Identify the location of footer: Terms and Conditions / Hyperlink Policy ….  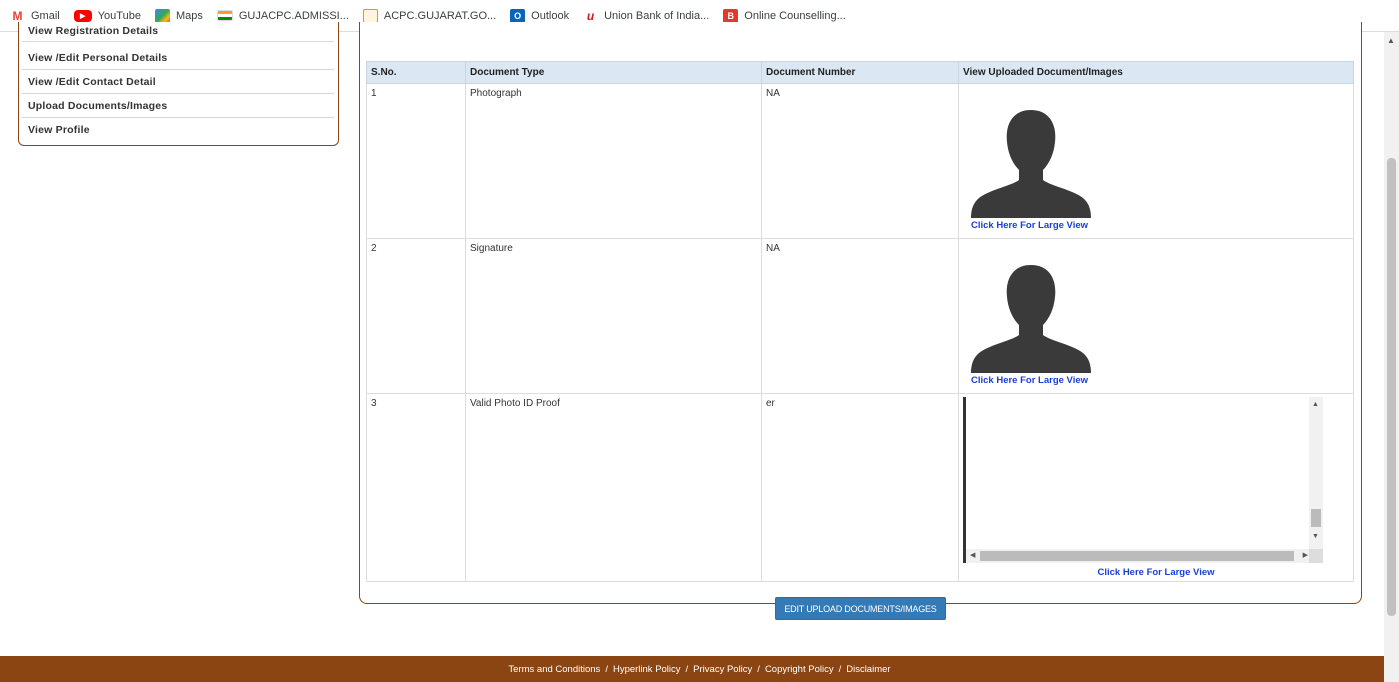
(699, 669).